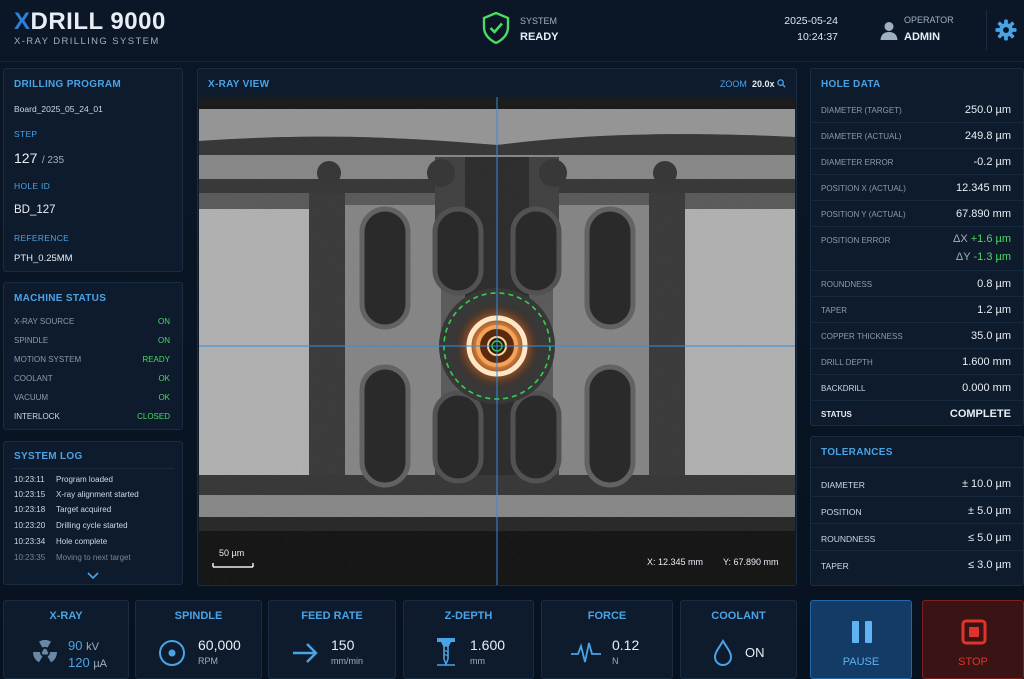  I want to click on delta-x: ΔX +1.6 µm, so click(982, 239).